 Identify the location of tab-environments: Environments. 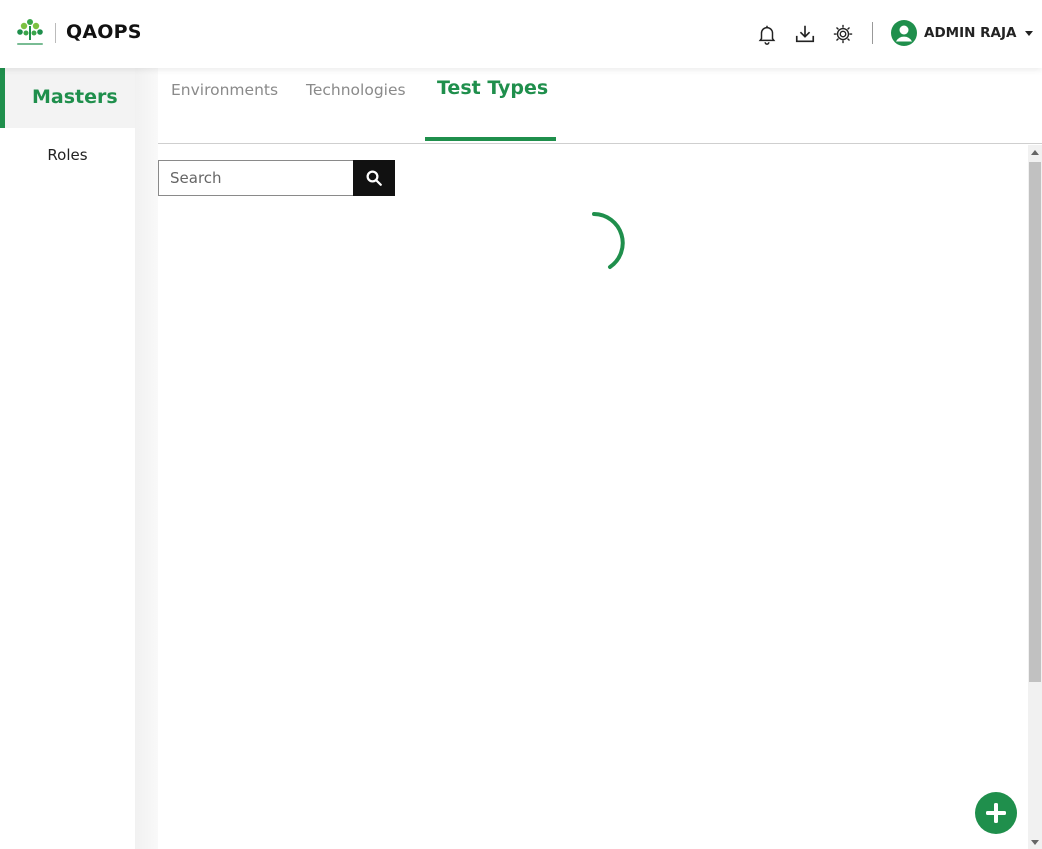
(224, 90).